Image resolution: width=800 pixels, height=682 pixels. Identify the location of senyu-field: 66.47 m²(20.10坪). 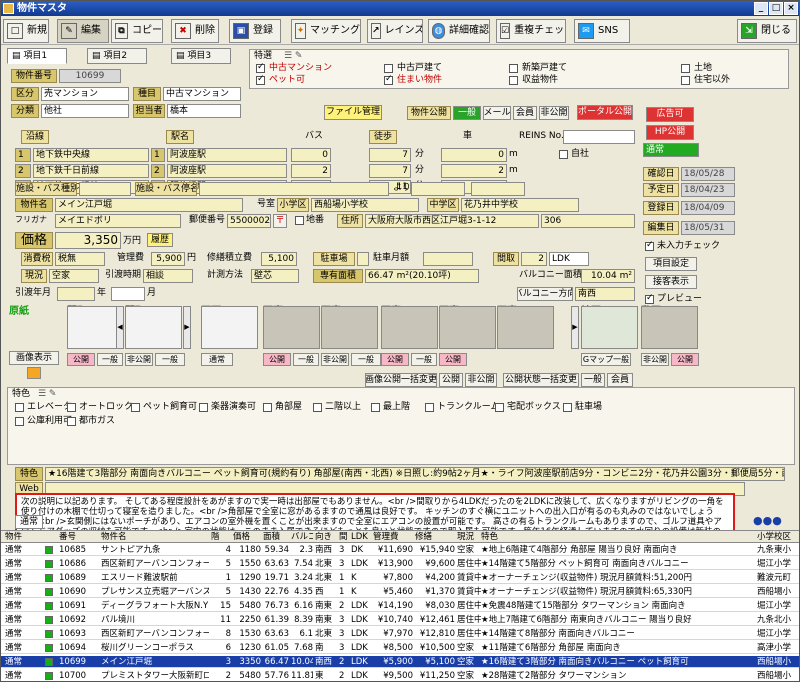
(422, 276).